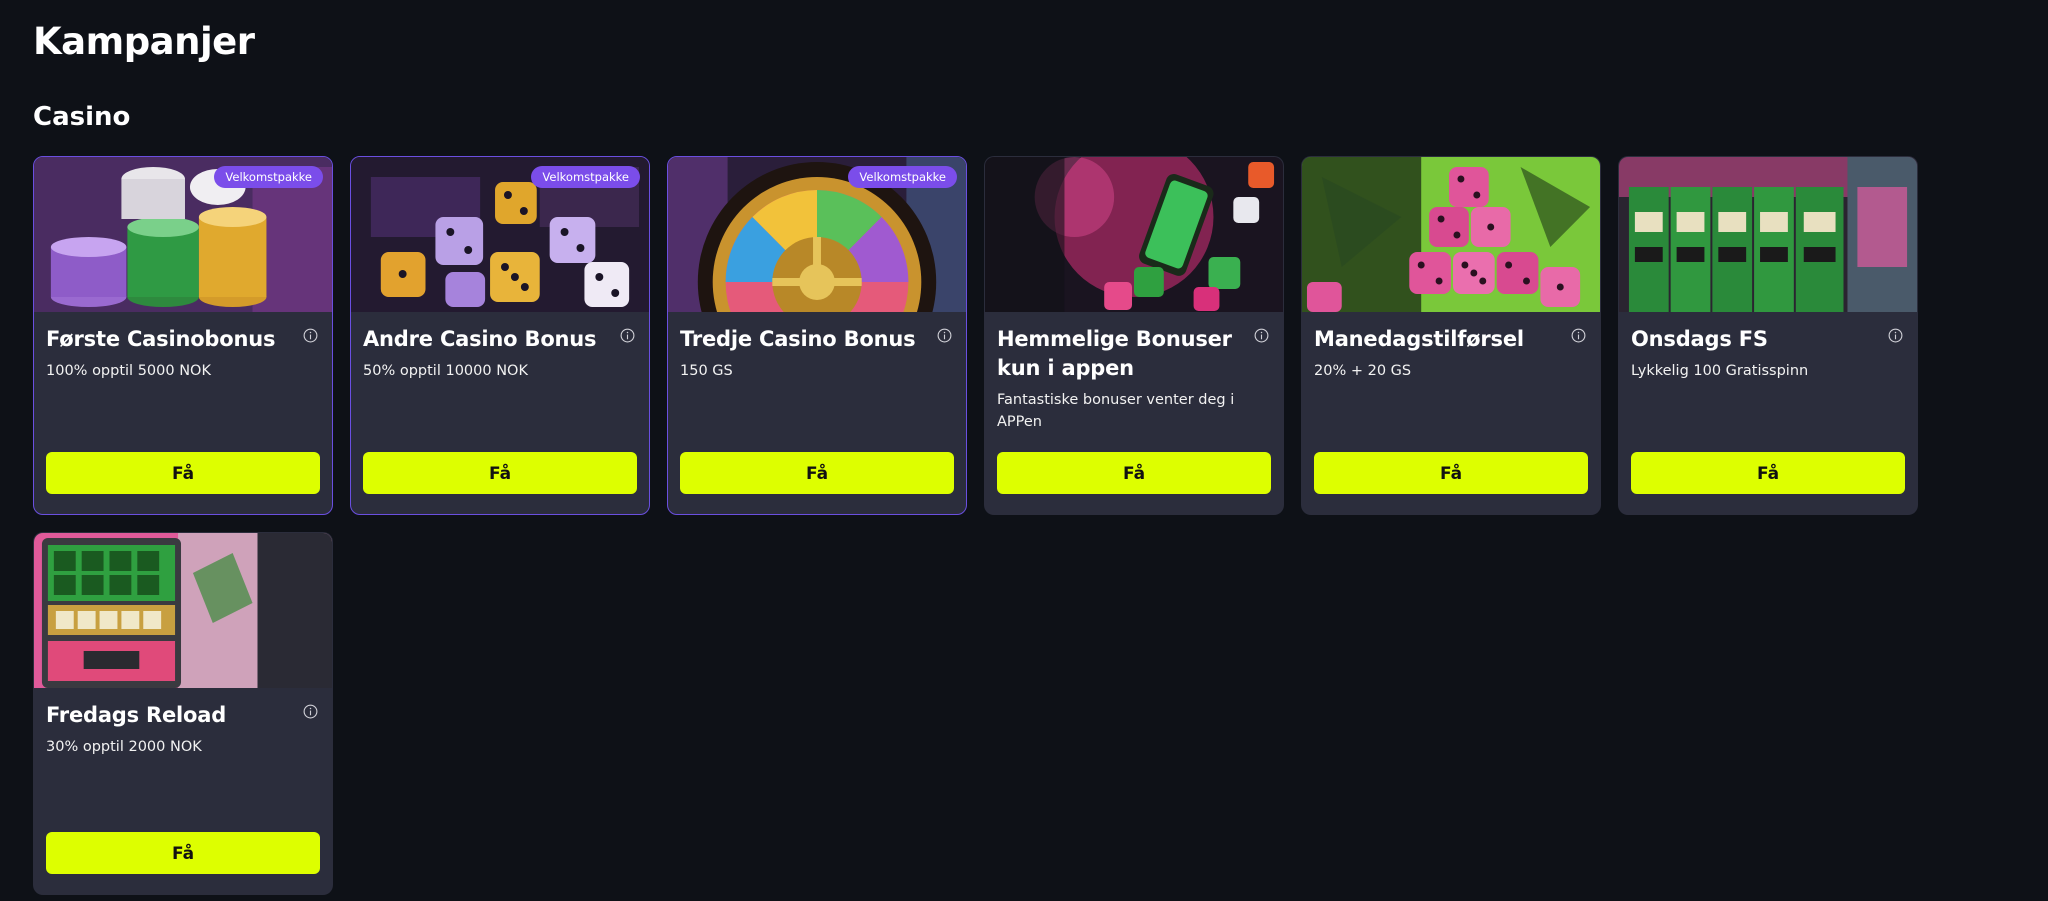 The image size is (2048, 901). Describe the element at coordinates (144, 41) in the screenshot. I see `page-title: Kampanjer` at that location.